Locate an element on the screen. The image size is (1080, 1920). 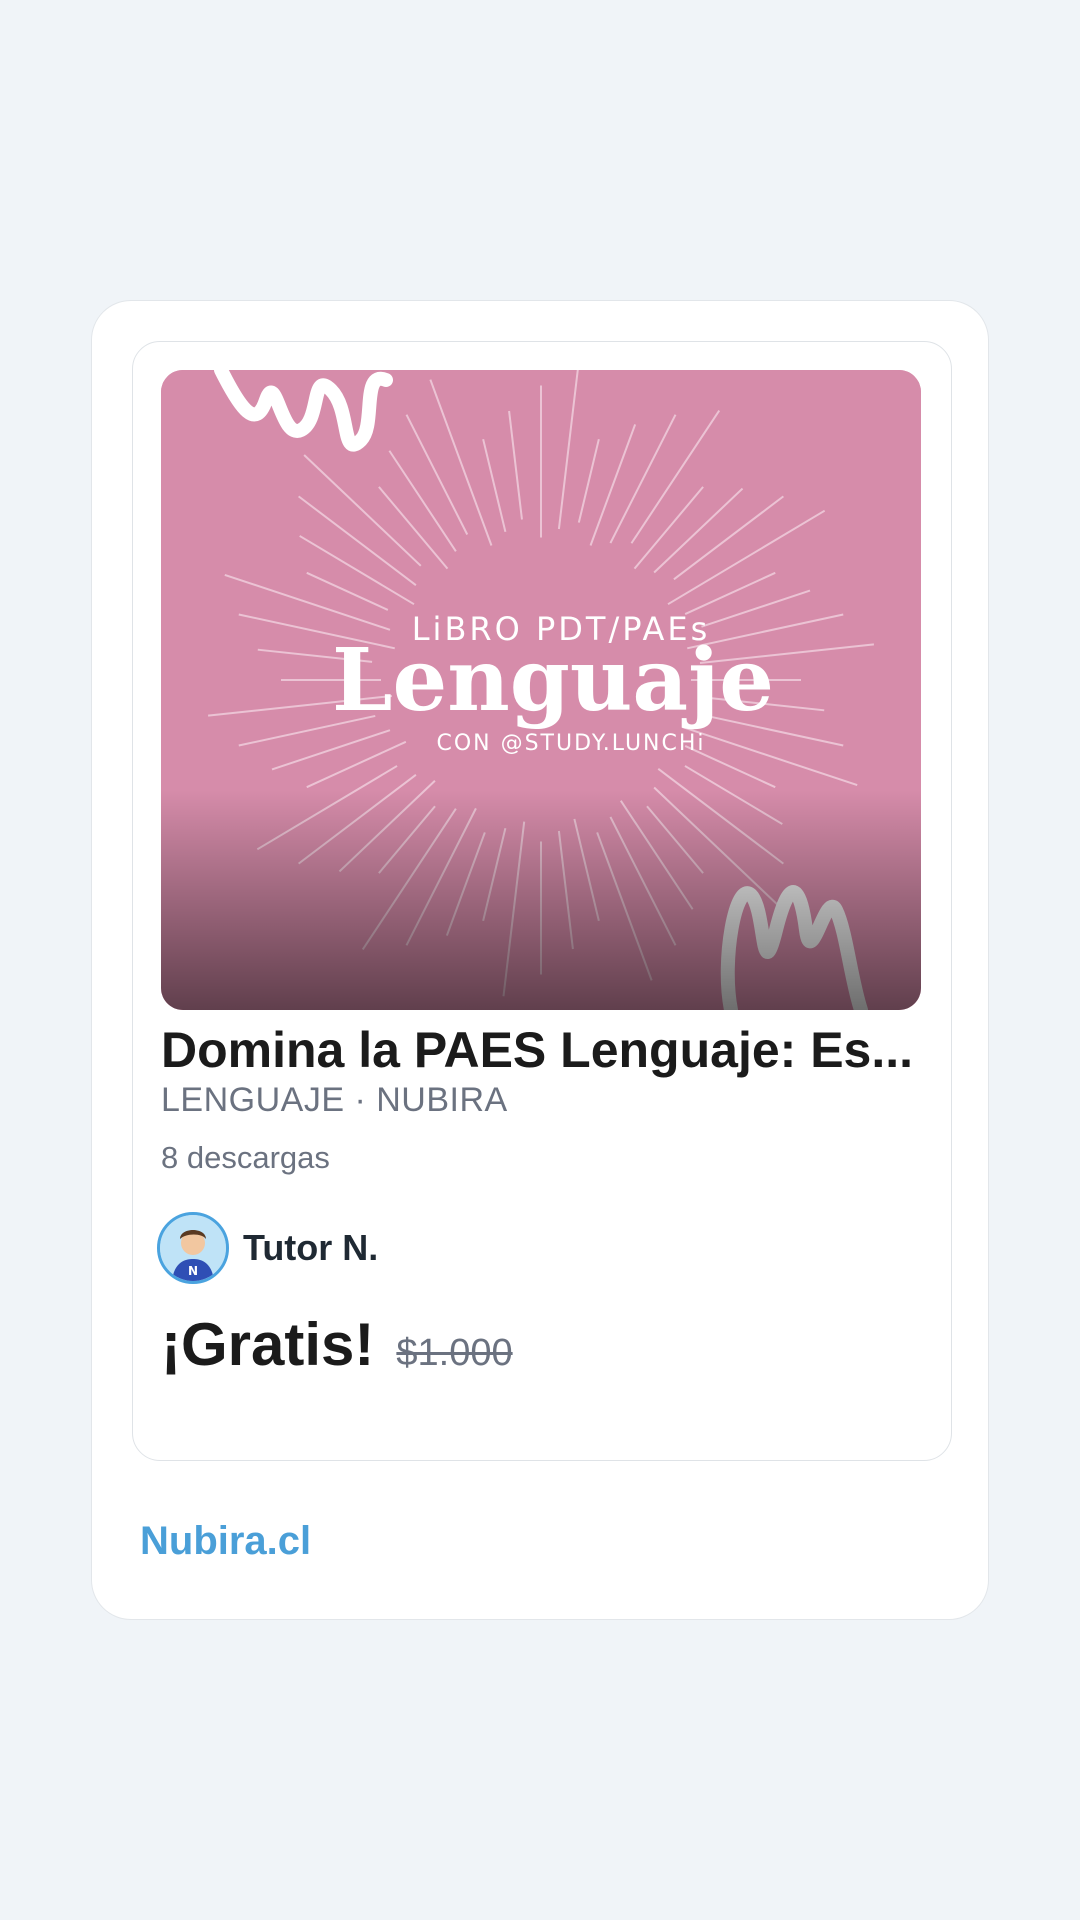
author-chip: N Tutor N. is located at coordinates (267, 1248).